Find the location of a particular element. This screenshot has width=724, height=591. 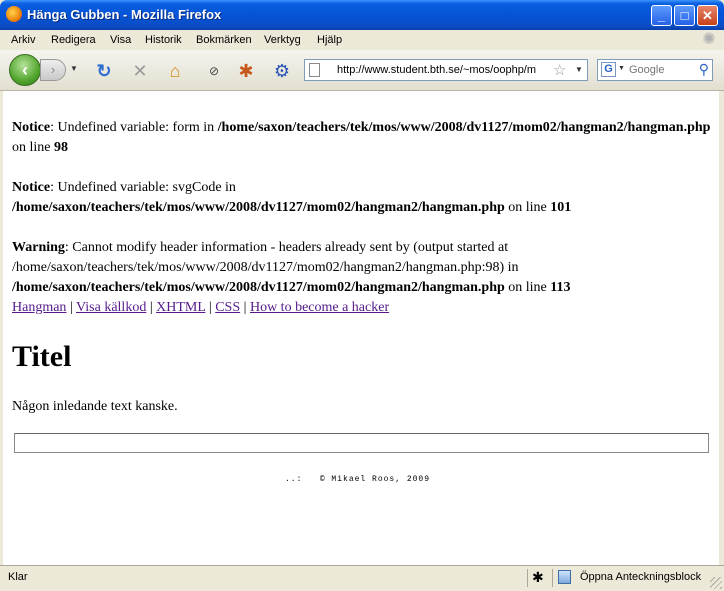

search-bar: G ▼ ⚲ is located at coordinates (655, 70).